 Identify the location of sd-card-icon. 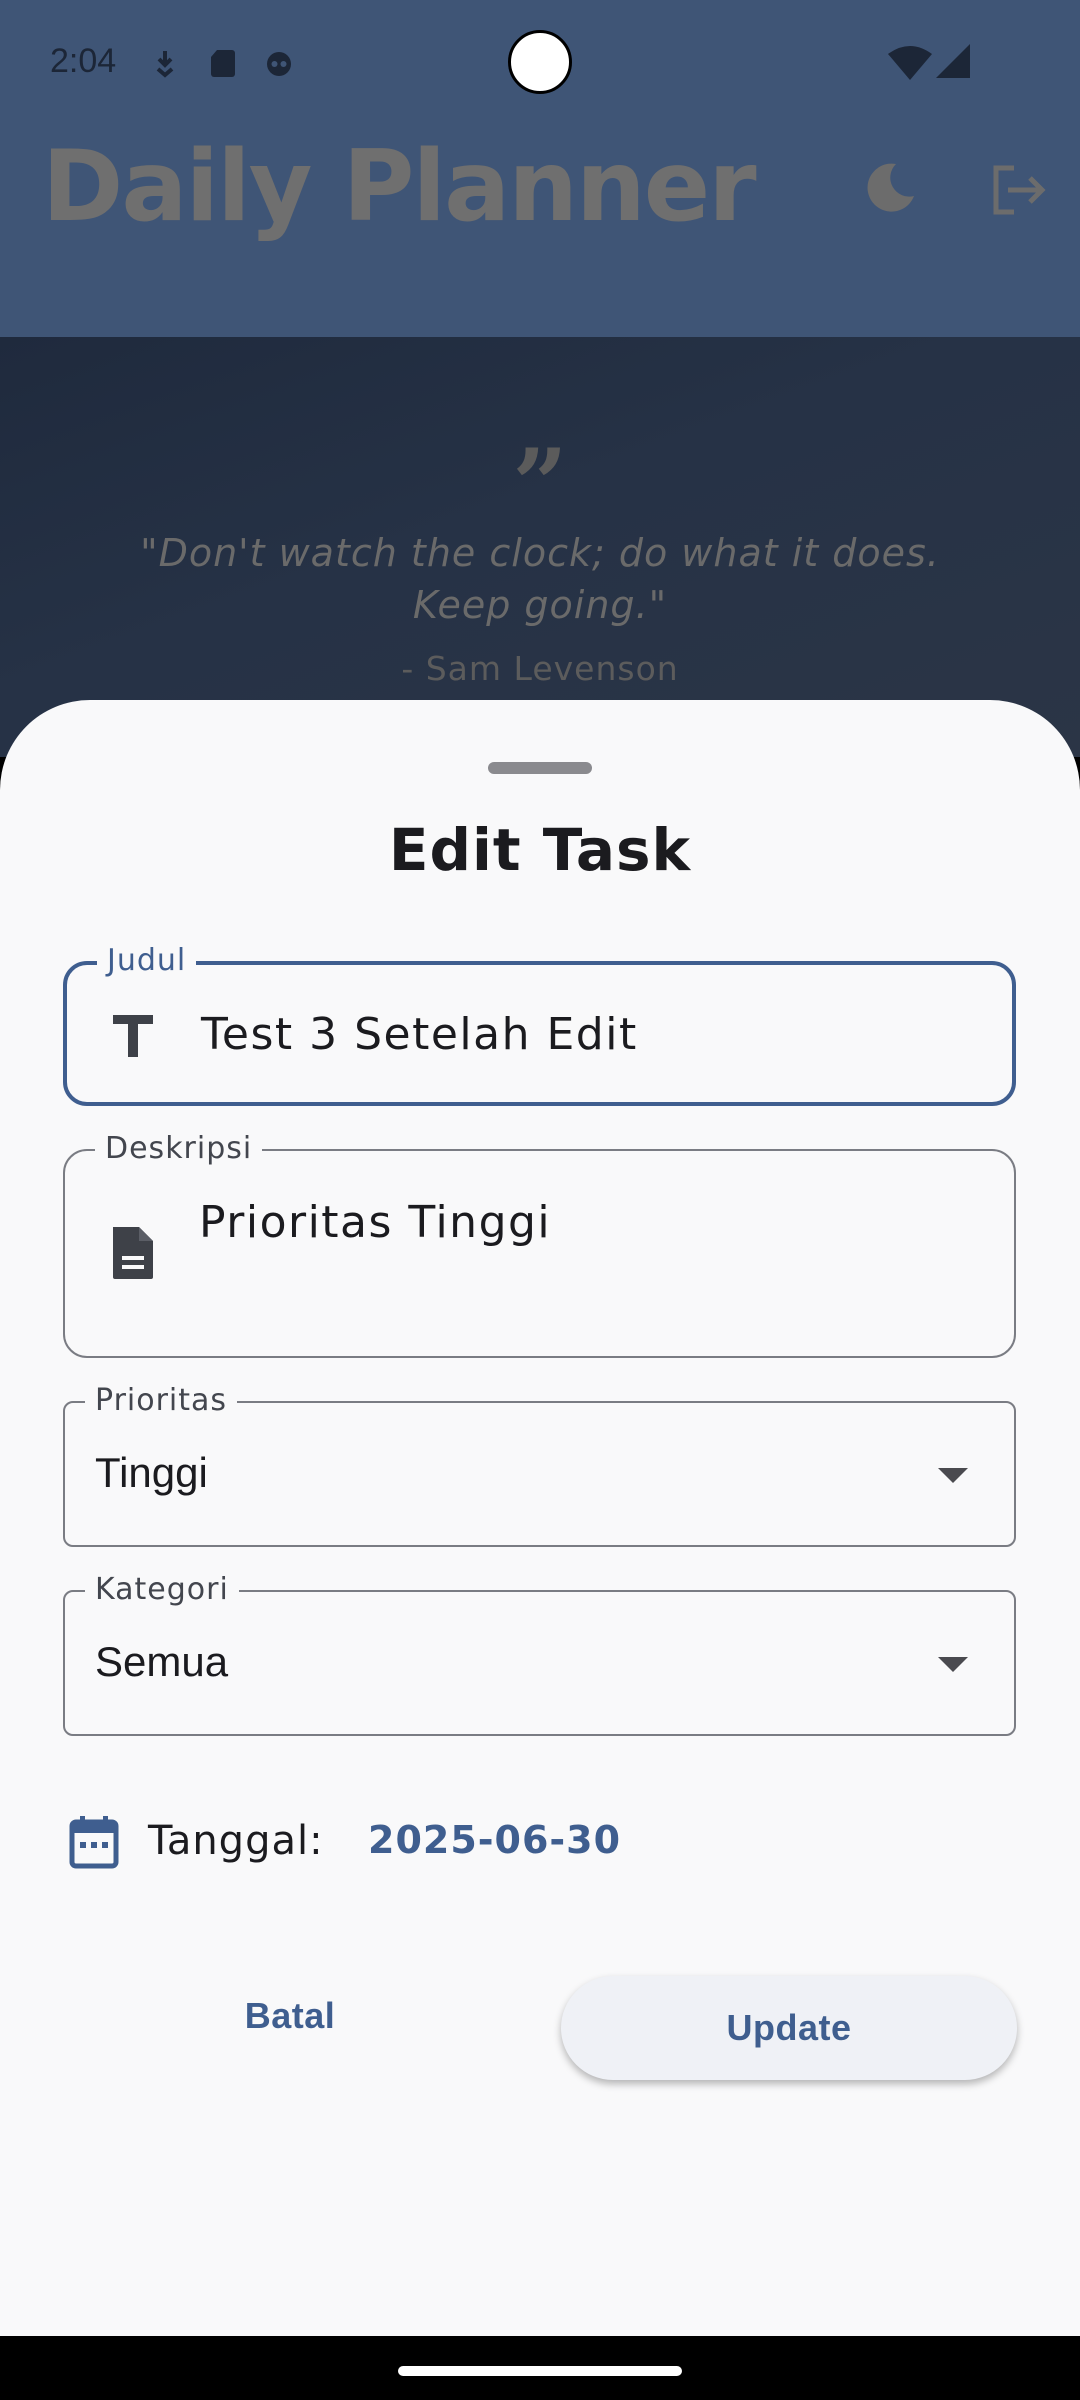
(223, 63).